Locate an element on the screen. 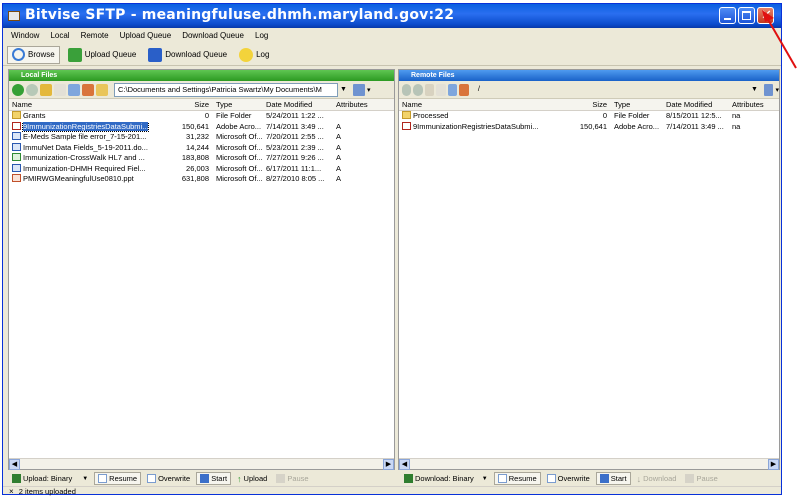 The width and height of the screenshot is (798, 499). ppt-icon is located at coordinates (16, 178).